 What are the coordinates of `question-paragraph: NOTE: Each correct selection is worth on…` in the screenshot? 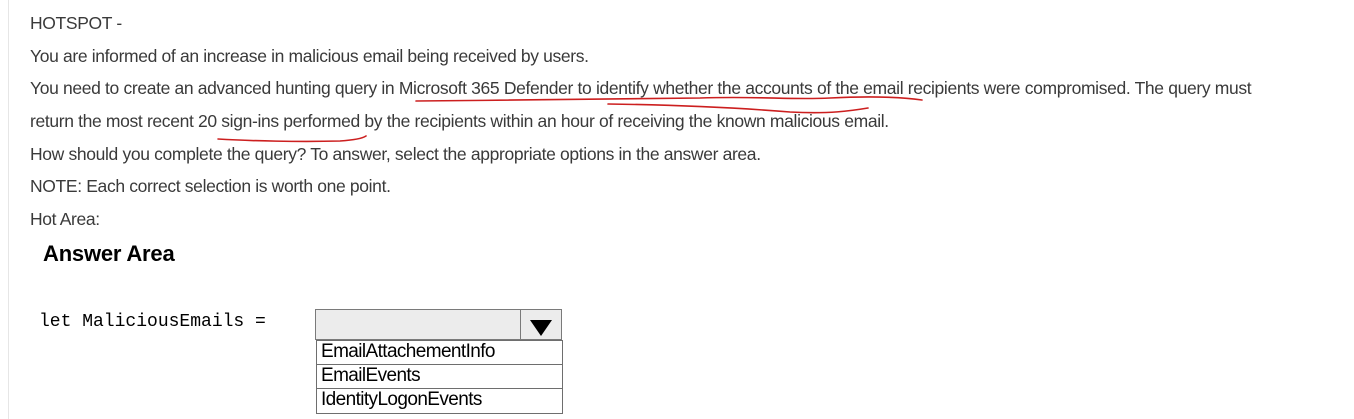 It's located at (210, 186).